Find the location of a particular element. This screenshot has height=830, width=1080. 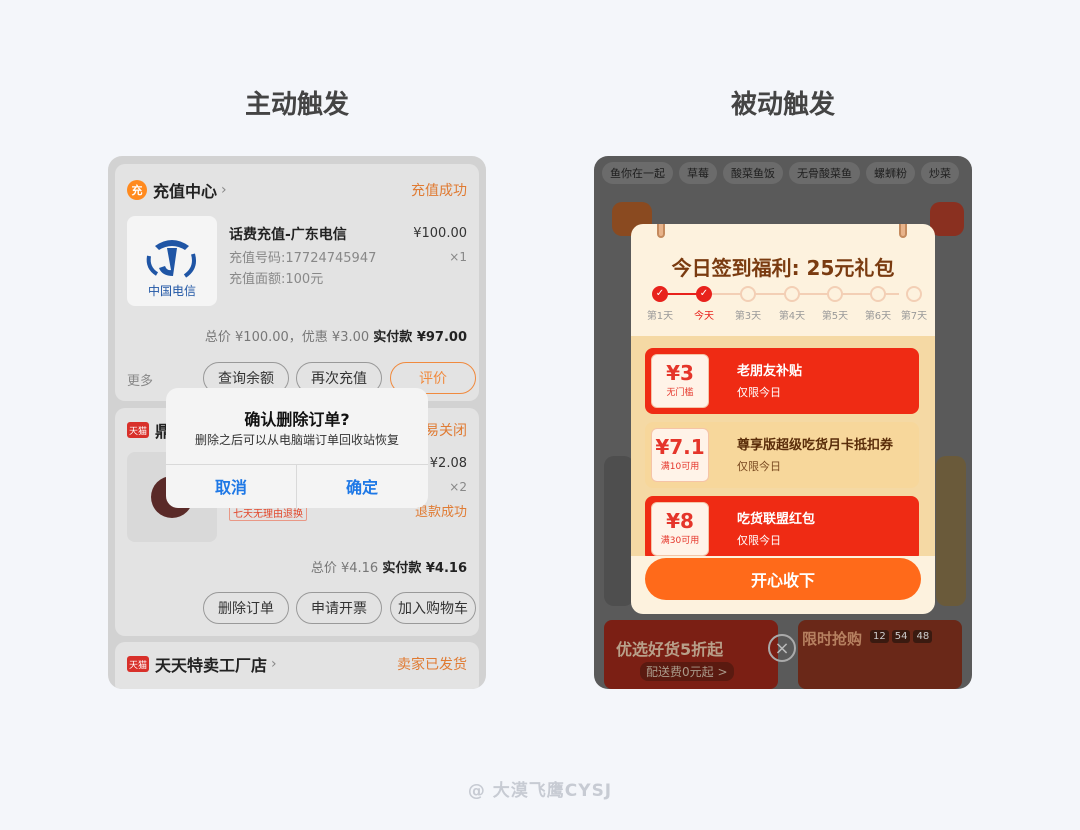

popup-title: 今日签到福利: 25元礼包 is located at coordinates (783, 268).